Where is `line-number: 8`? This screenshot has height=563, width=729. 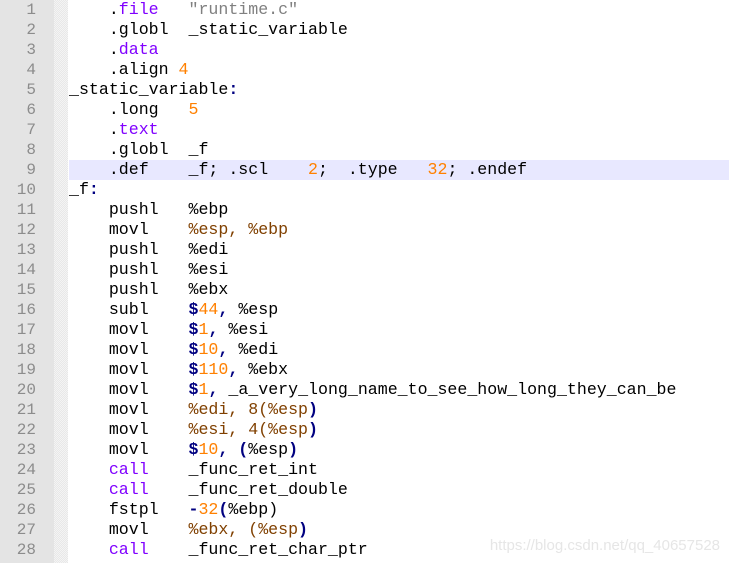 line-number: 8 is located at coordinates (31, 150).